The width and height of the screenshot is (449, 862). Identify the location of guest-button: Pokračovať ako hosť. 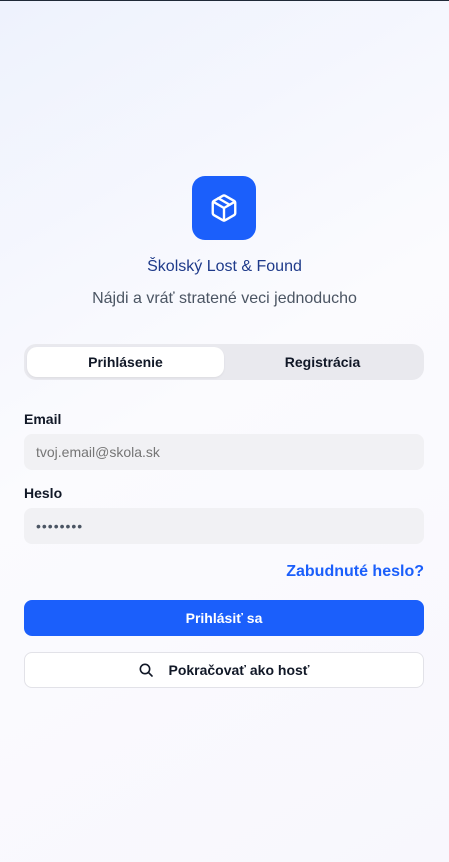
(224, 670).